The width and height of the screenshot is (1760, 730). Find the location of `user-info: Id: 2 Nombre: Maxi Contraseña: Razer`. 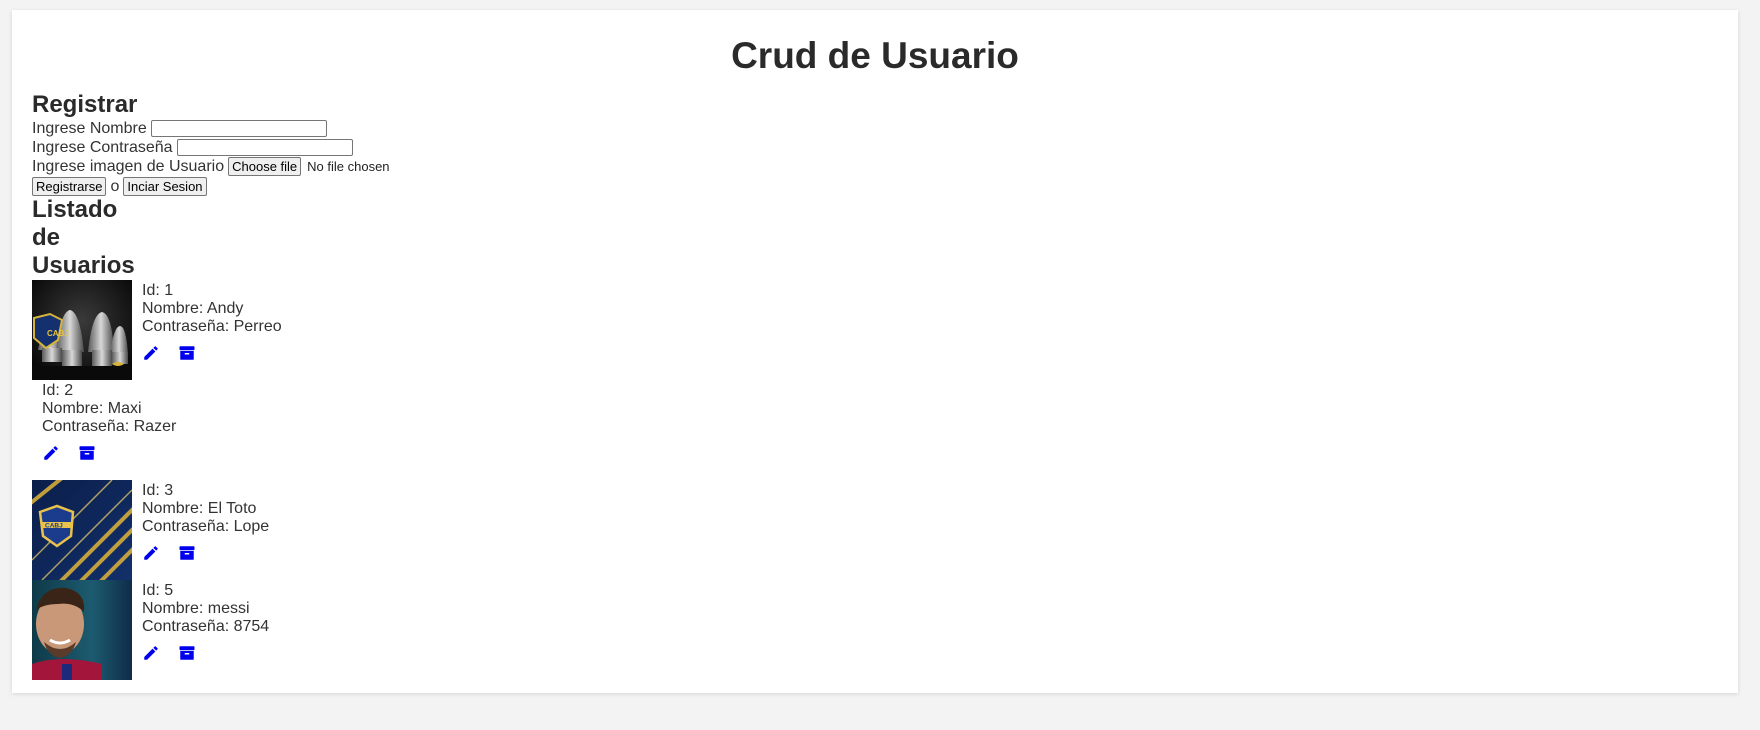

user-info: Id: 2 Nombre: Maxi Contraseña: Razer is located at coordinates (109, 422).